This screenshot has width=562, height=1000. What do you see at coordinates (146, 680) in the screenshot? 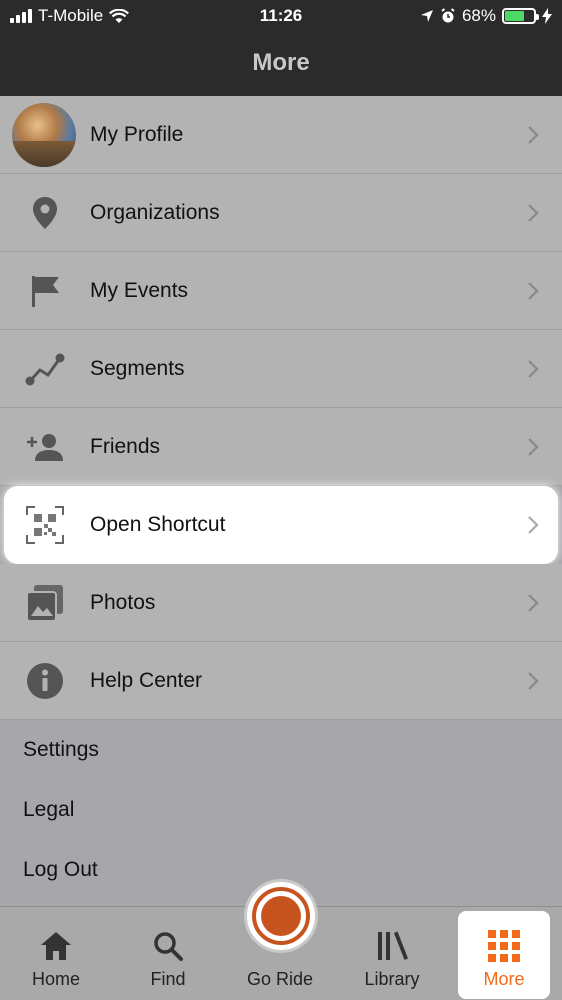
I see `menu-item-label: Help Center` at bounding box center [146, 680].